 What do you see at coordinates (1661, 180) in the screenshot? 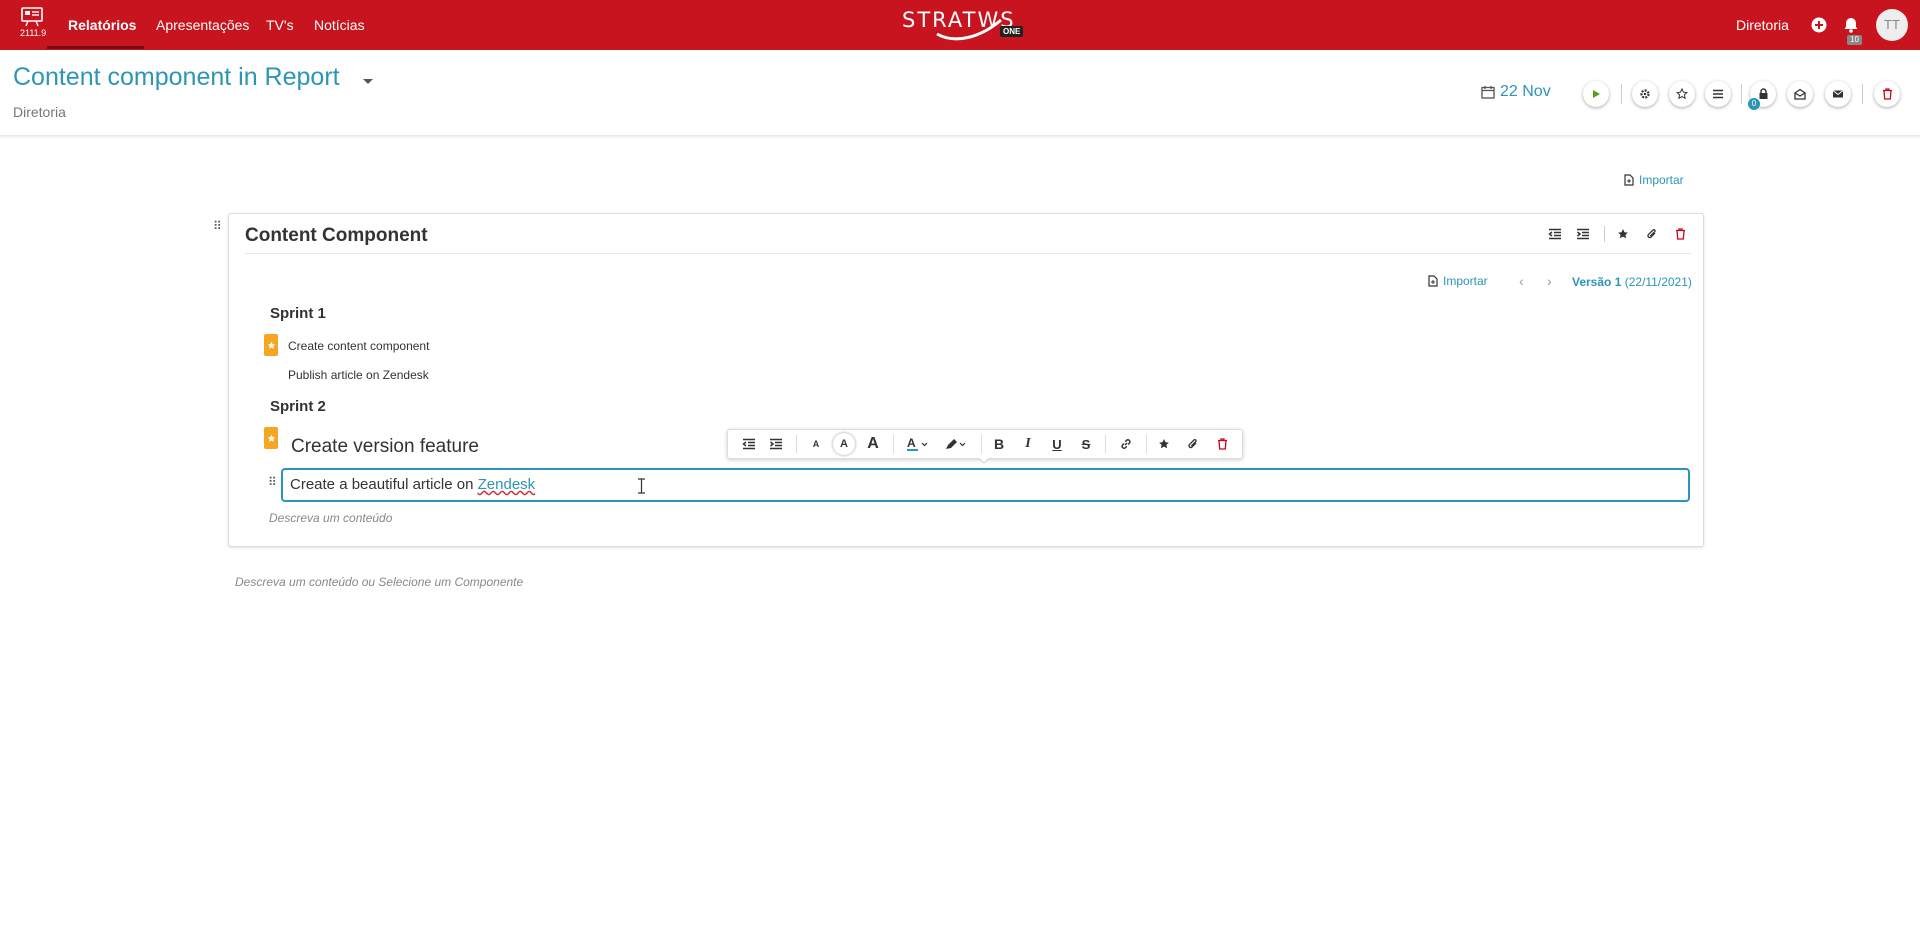
I see `import-label: Importar` at bounding box center [1661, 180].